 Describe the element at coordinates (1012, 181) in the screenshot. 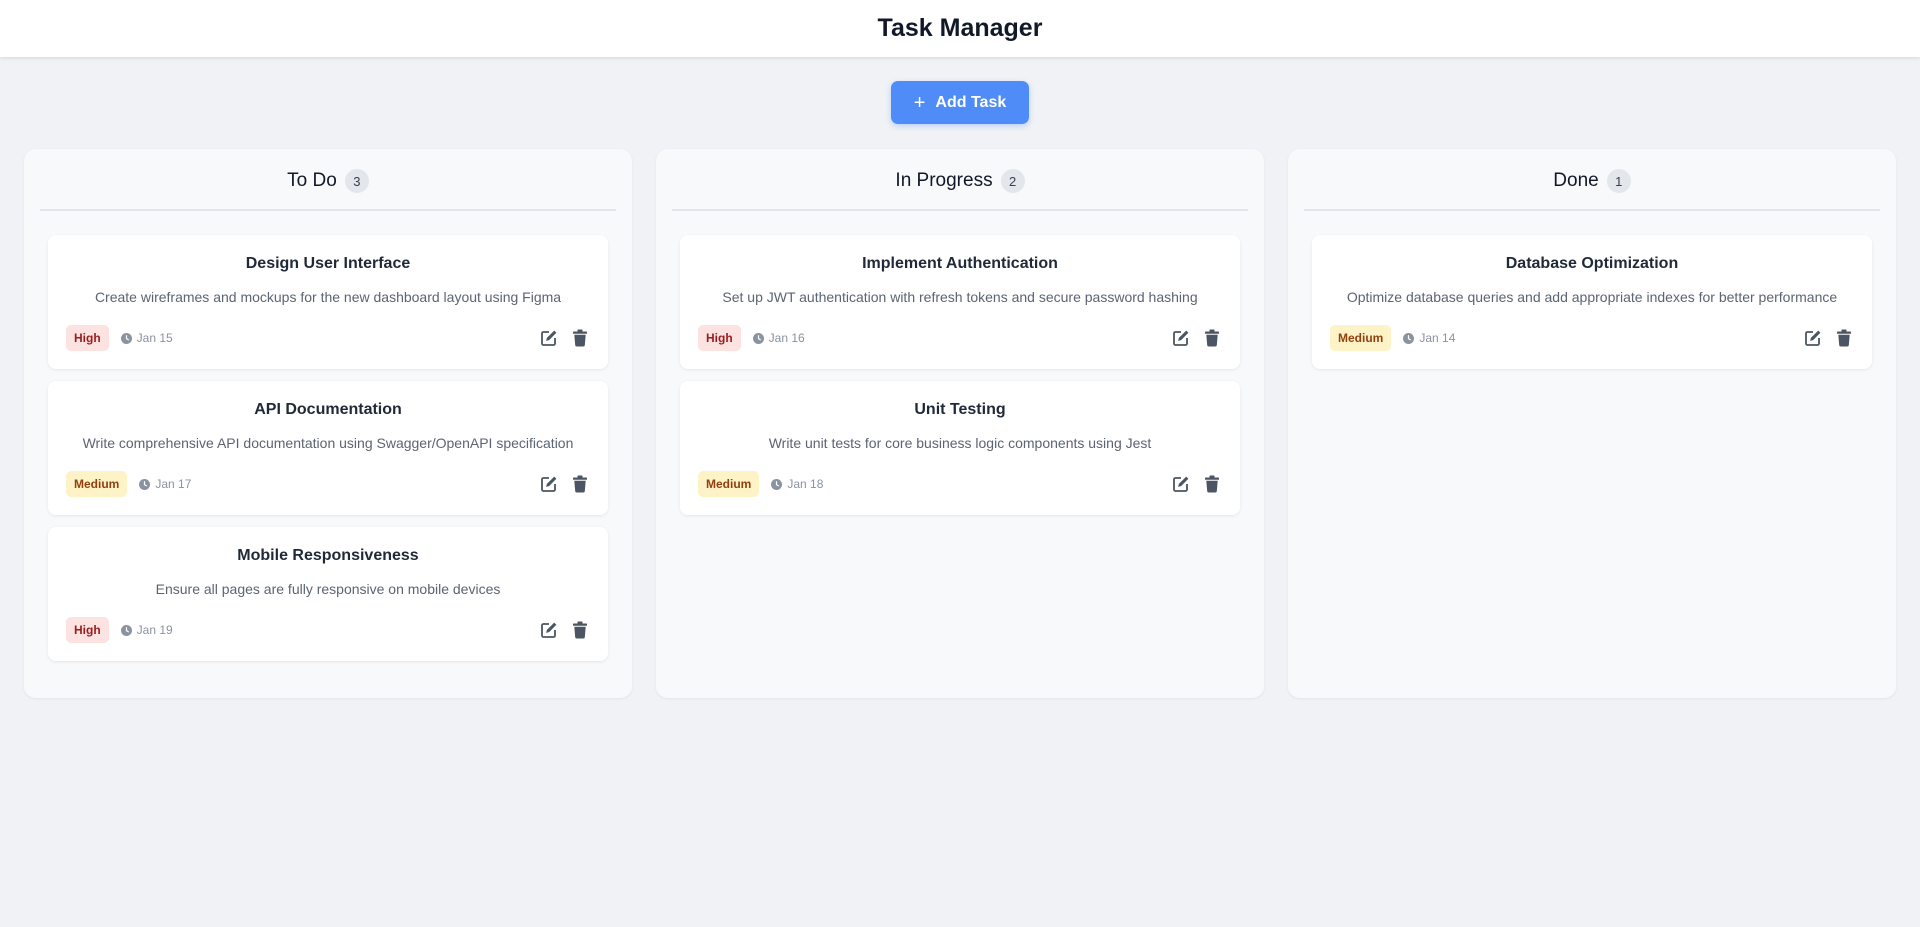

I see `column-count-badge: 2` at that location.